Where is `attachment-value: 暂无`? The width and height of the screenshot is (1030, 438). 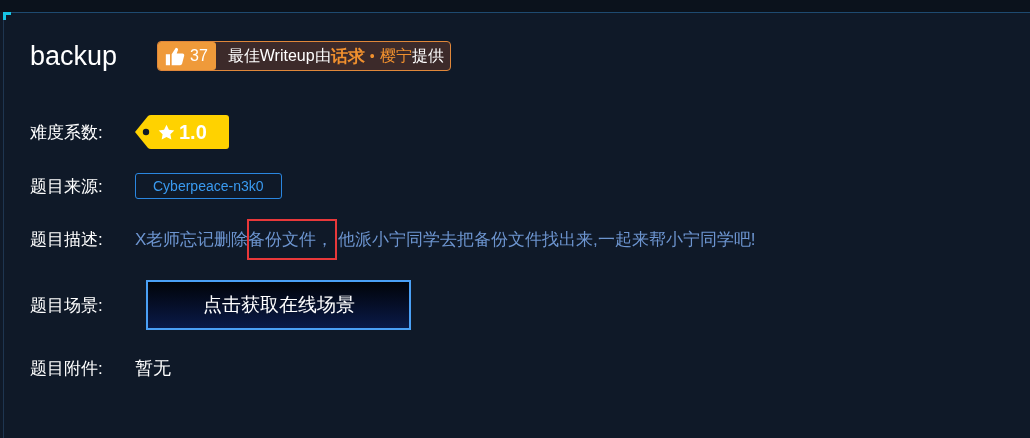 attachment-value: 暂无 is located at coordinates (153, 368).